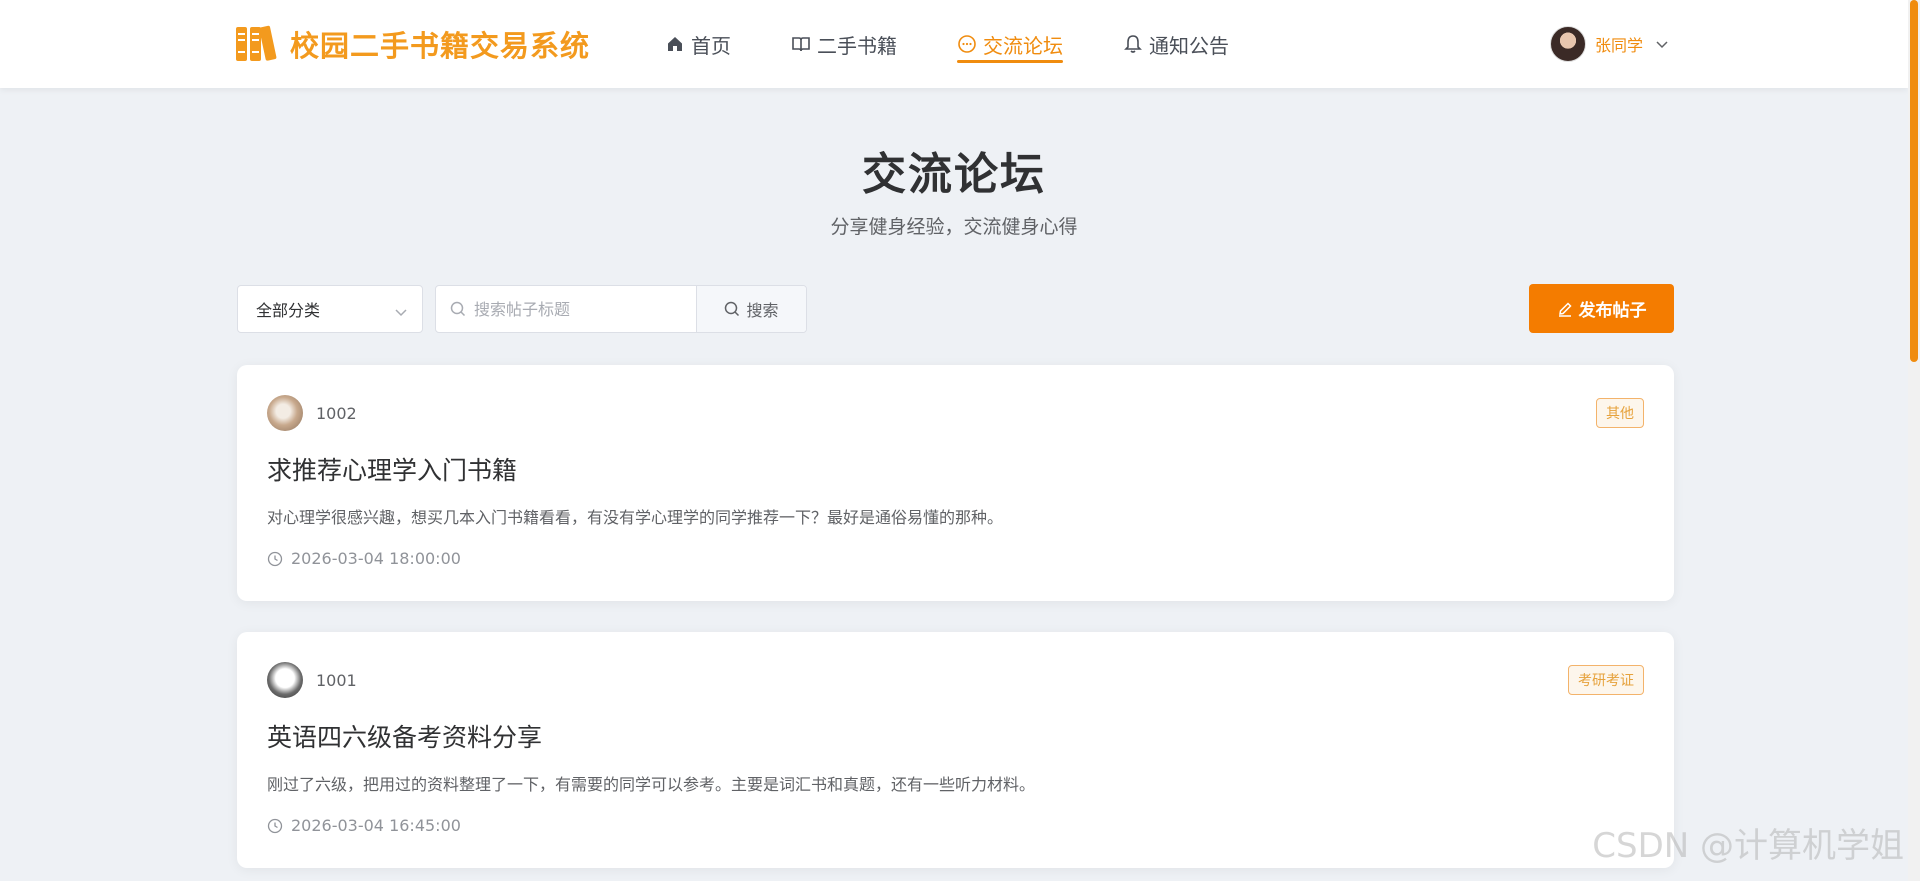  Describe the element at coordinates (711, 45) in the screenshot. I see `nav-label-home: 首页` at that location.